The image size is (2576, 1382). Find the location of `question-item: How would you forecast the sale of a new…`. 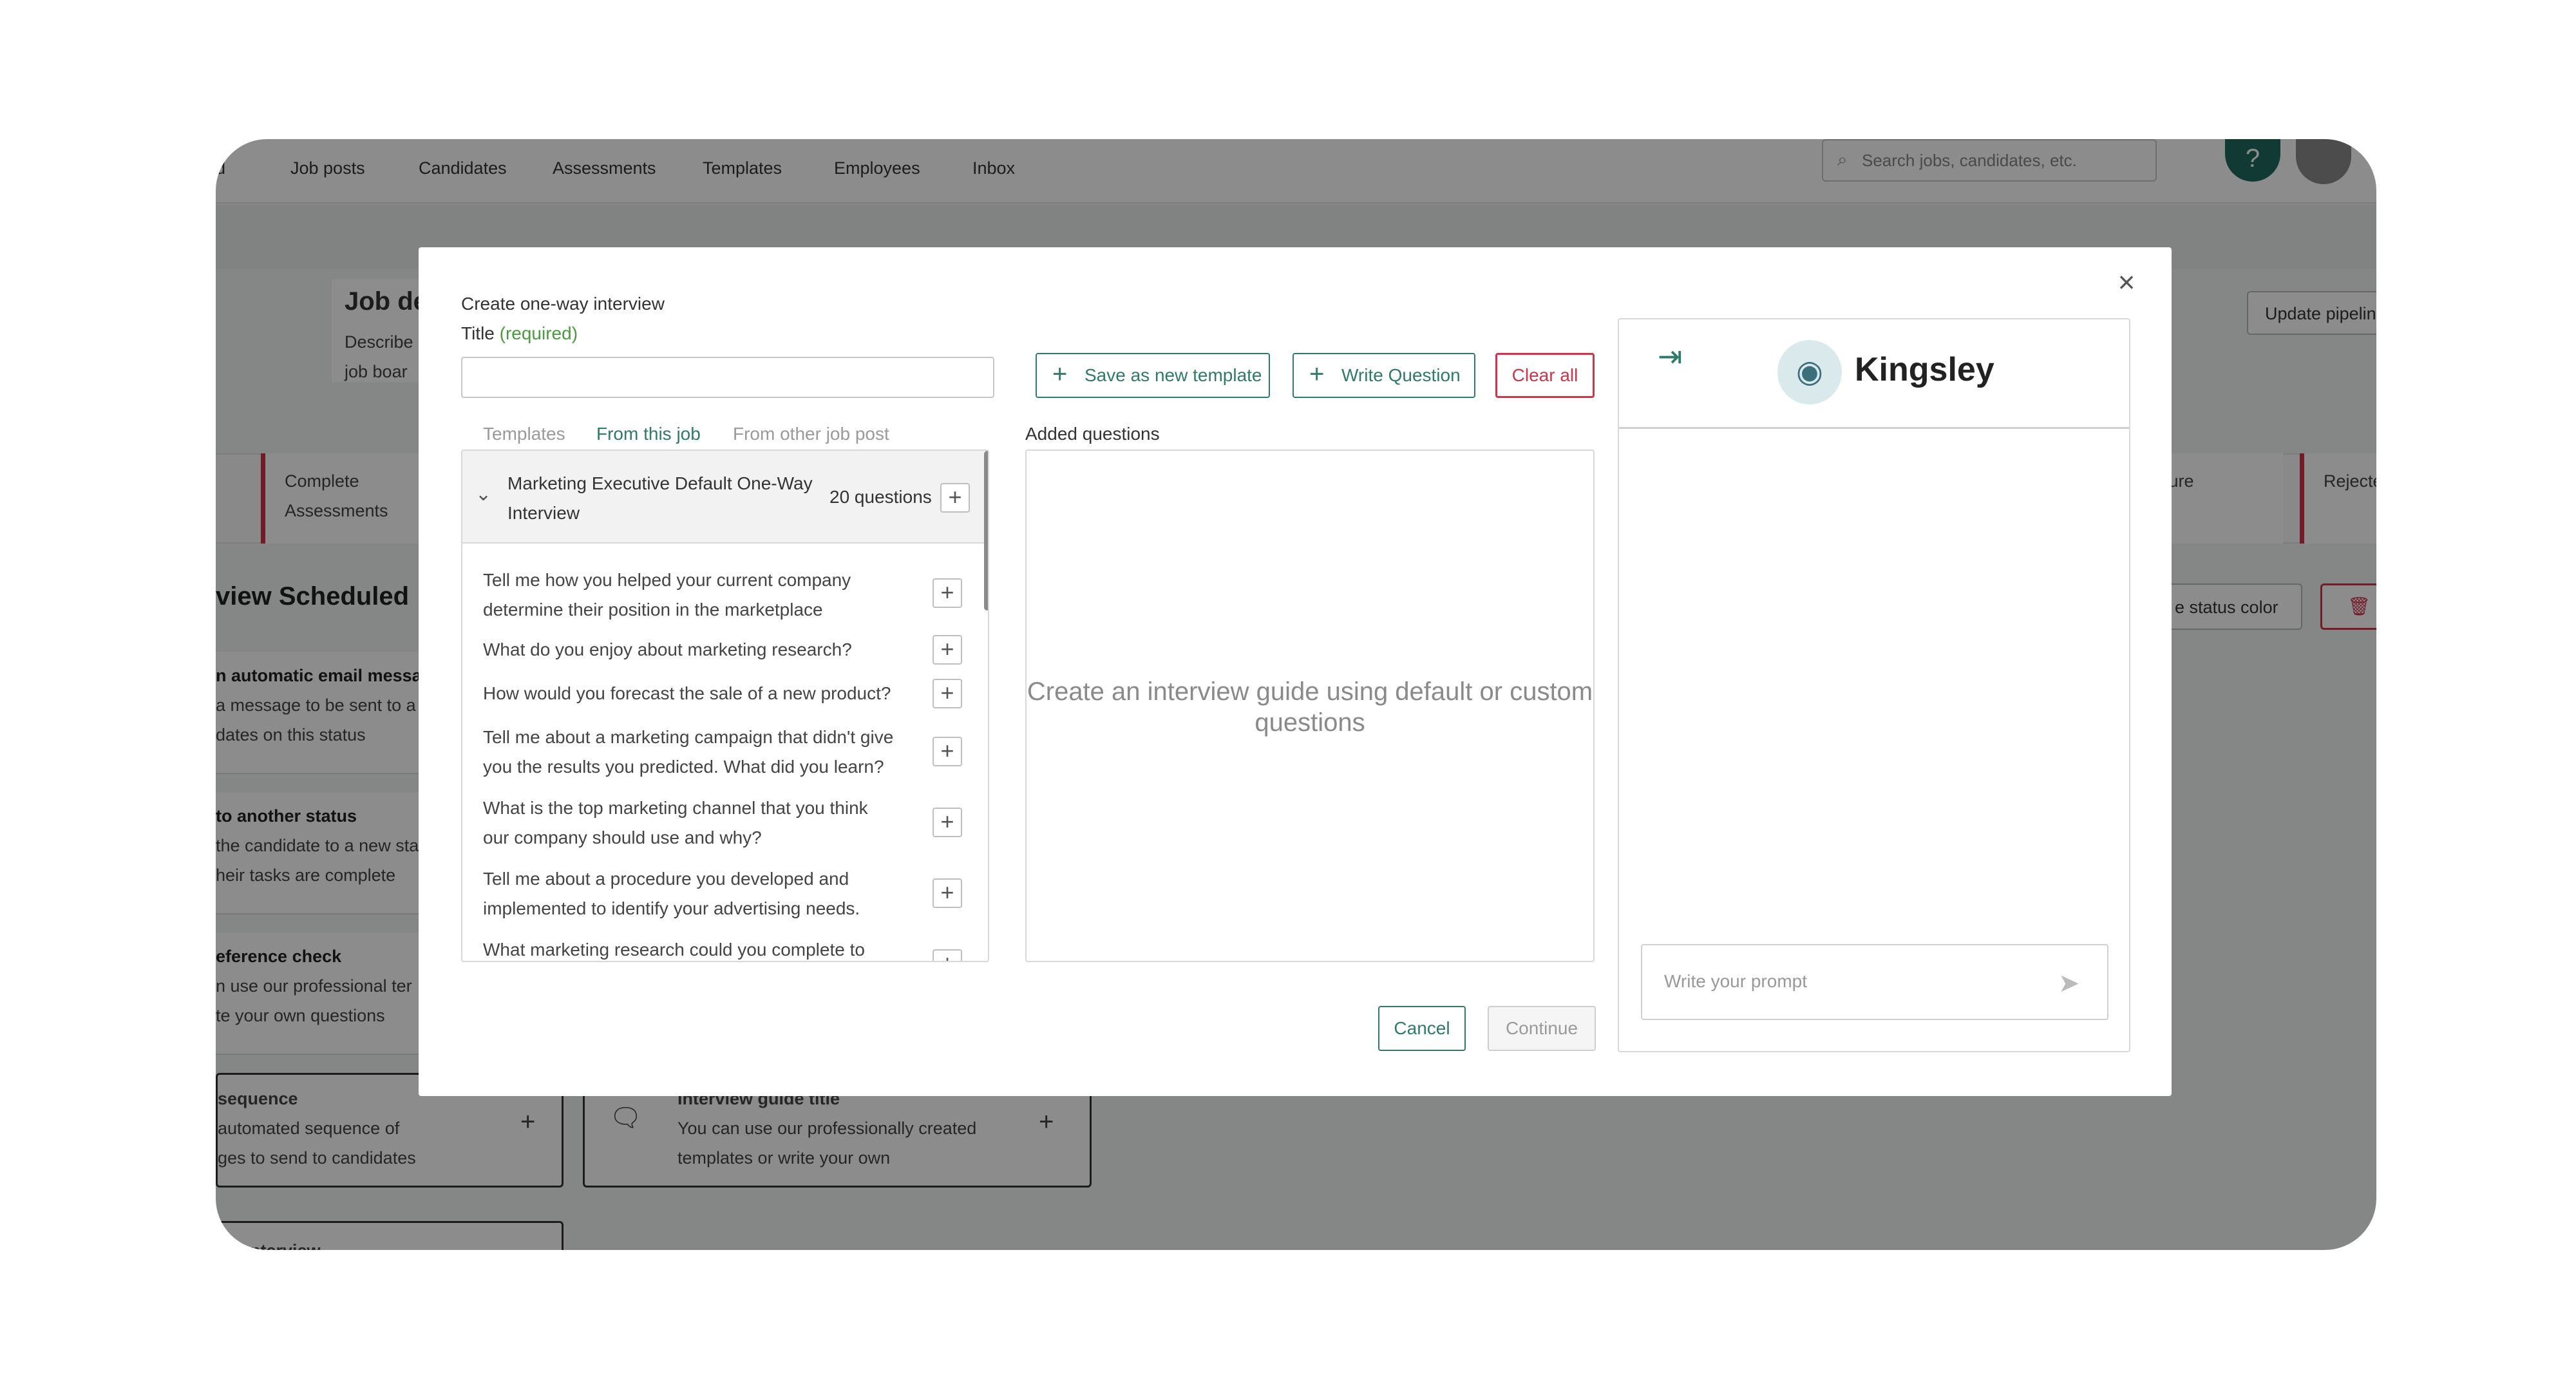

question-item: How would you forecast the sale of a new… is located at coordinates (687, 693).